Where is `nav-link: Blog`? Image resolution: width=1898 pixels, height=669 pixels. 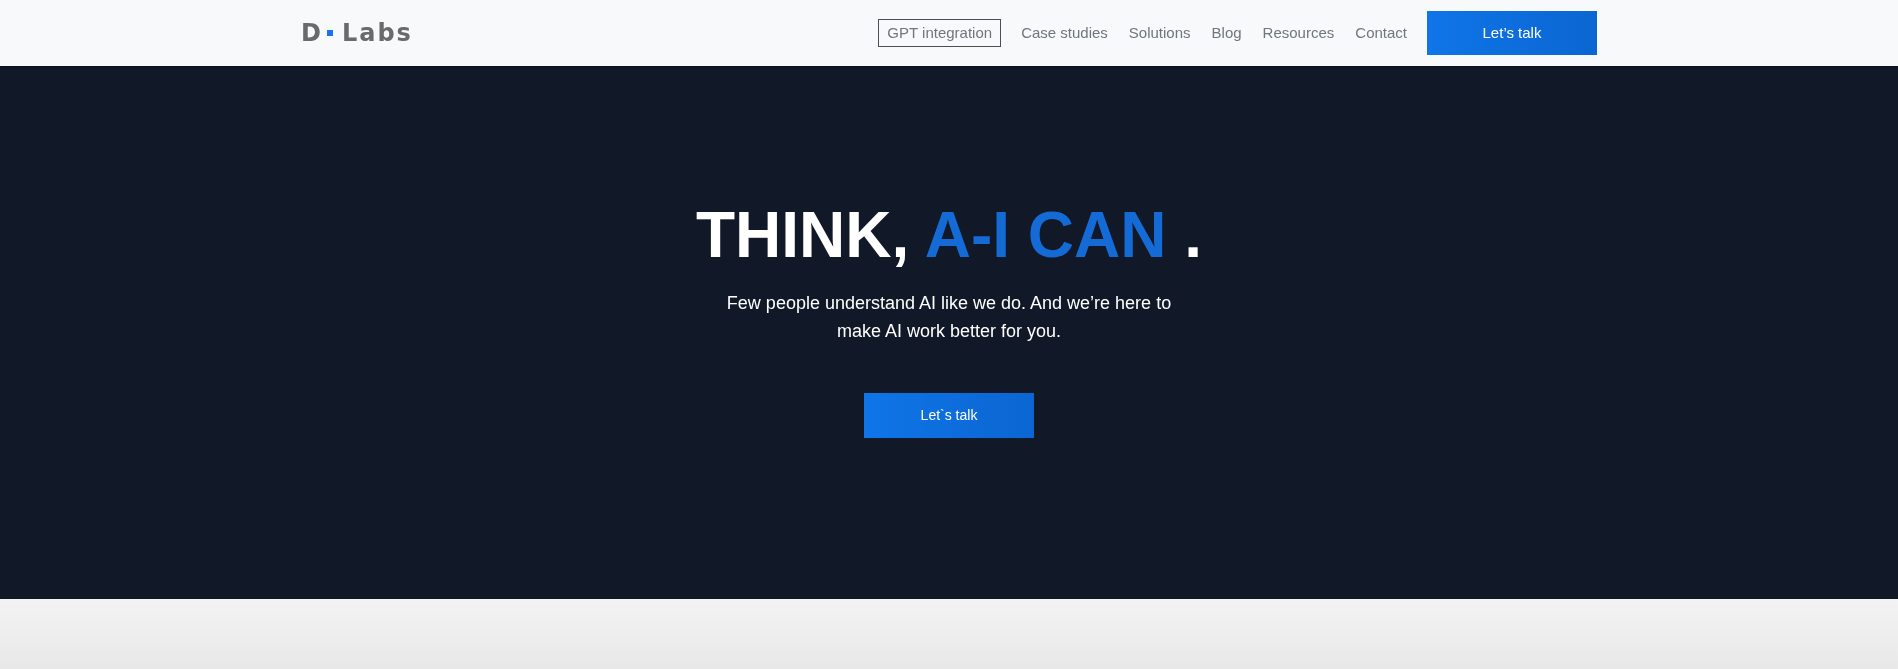 nav-link: Blog is located at coordinates (1226, 33).